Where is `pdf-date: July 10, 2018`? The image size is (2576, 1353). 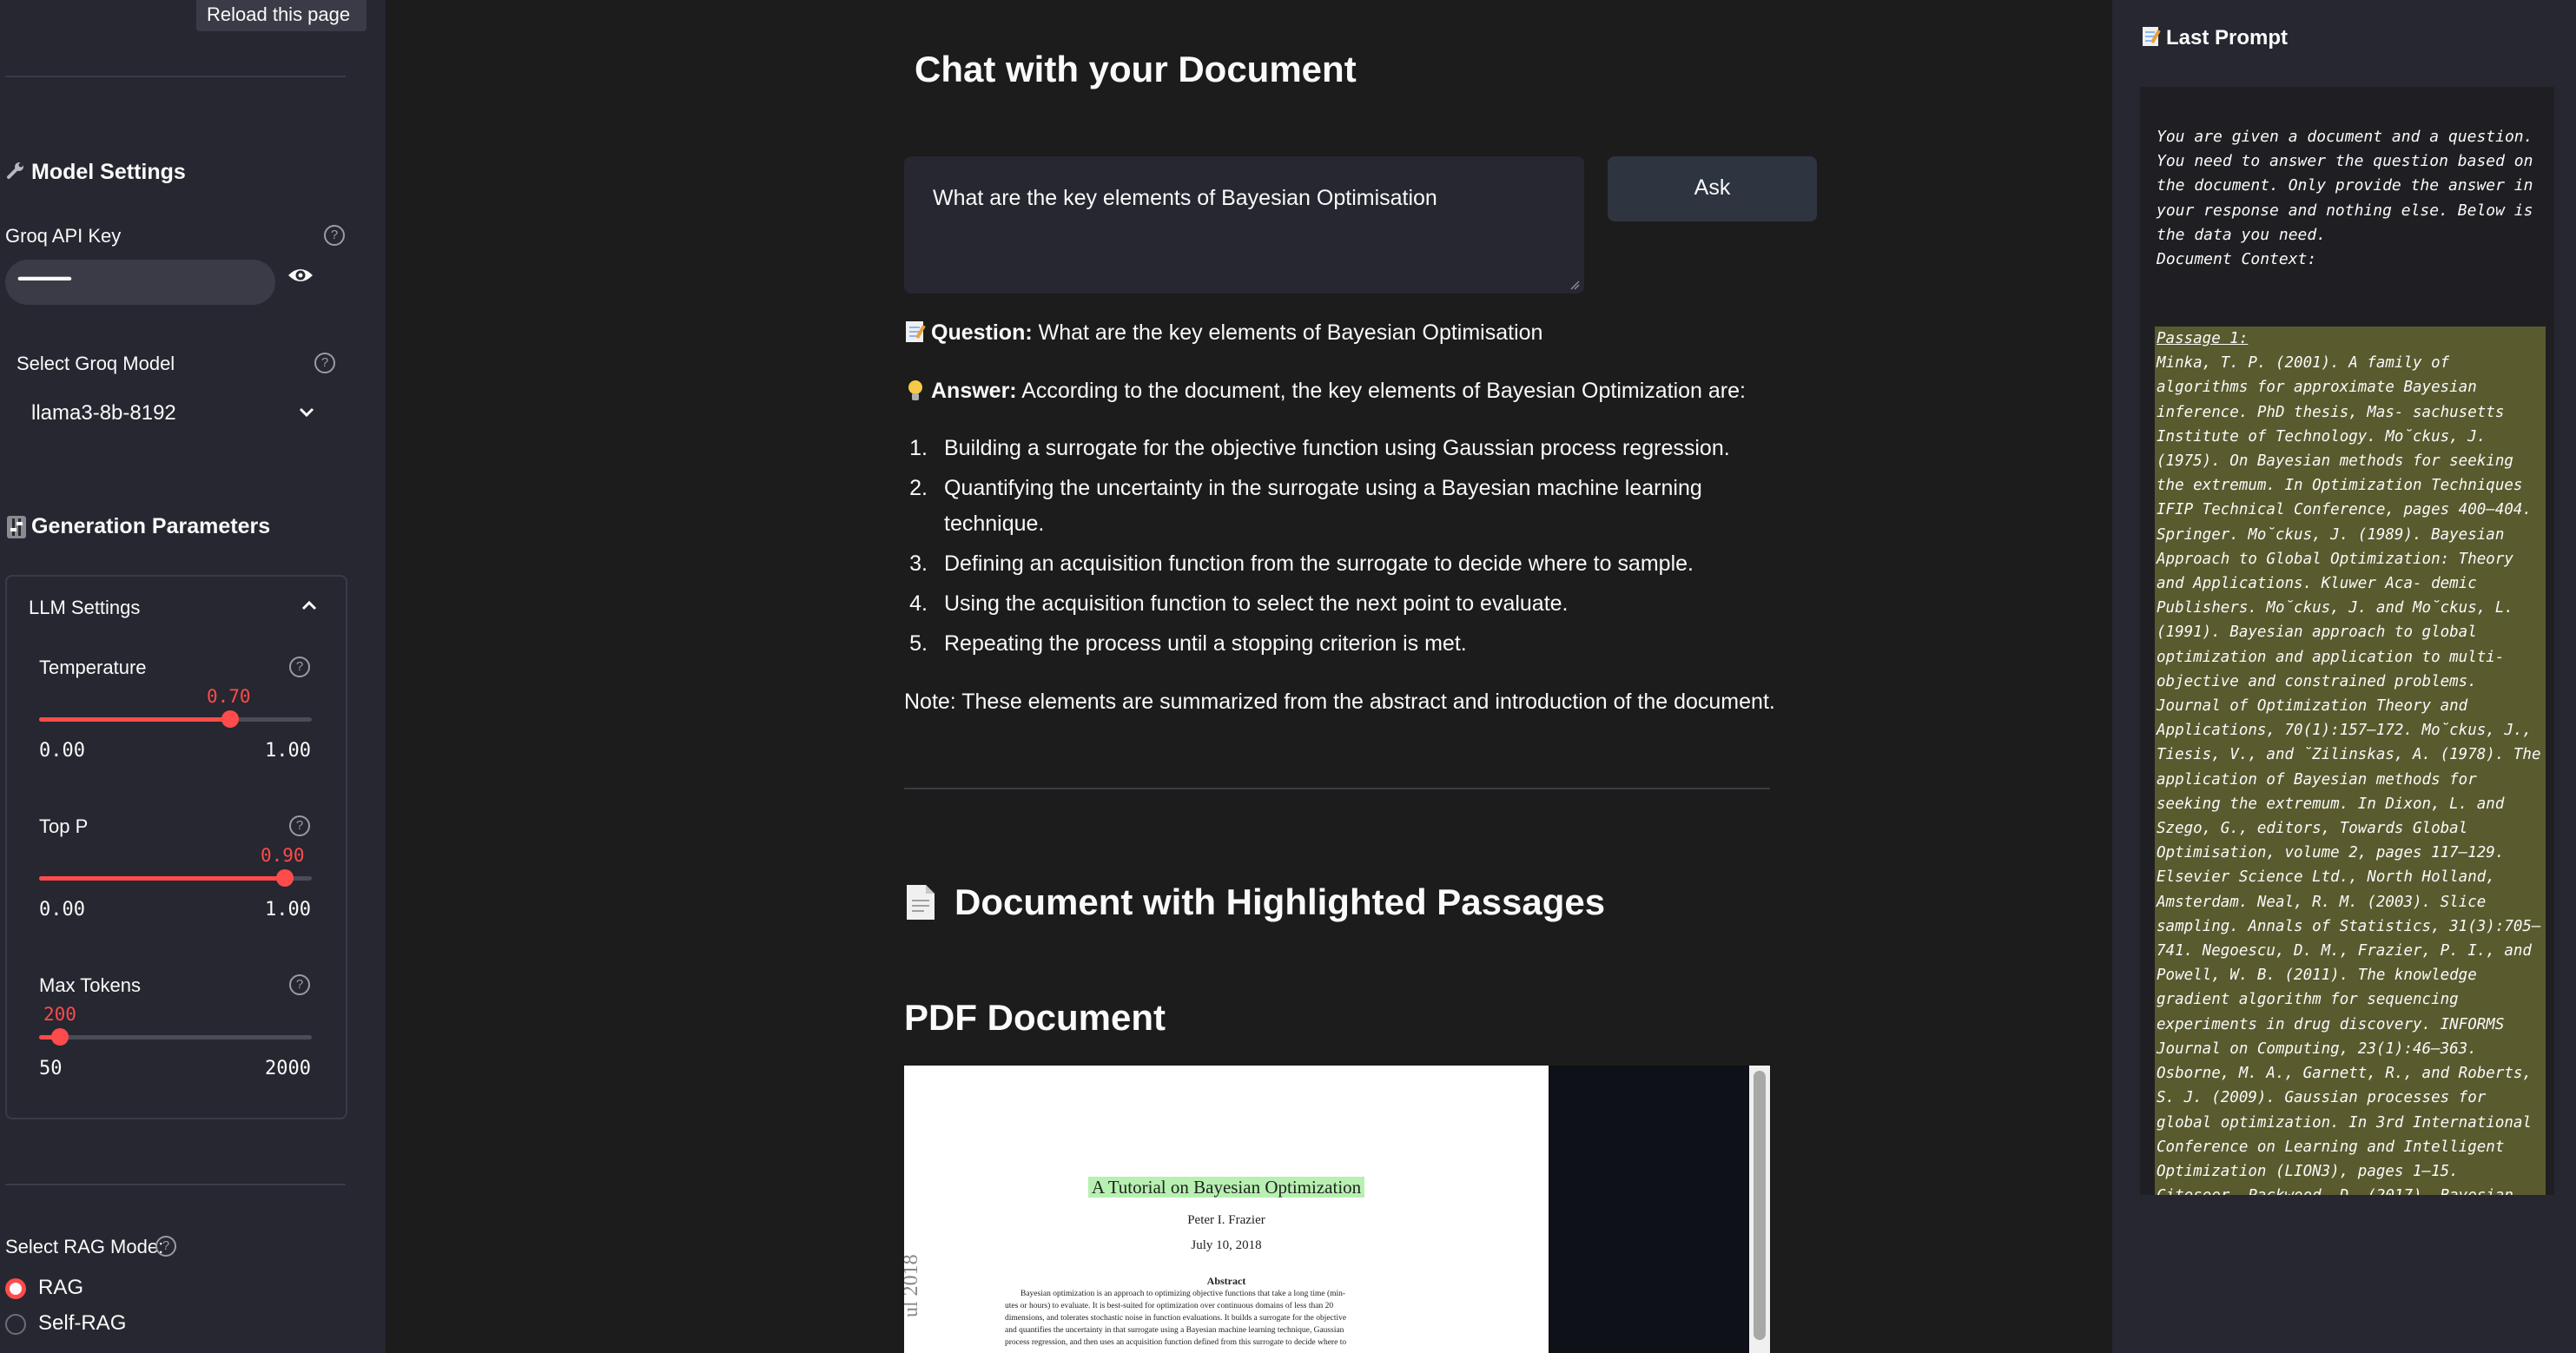 pdf-date: July 10, 2018 is located at coordinates (1226, 1245).